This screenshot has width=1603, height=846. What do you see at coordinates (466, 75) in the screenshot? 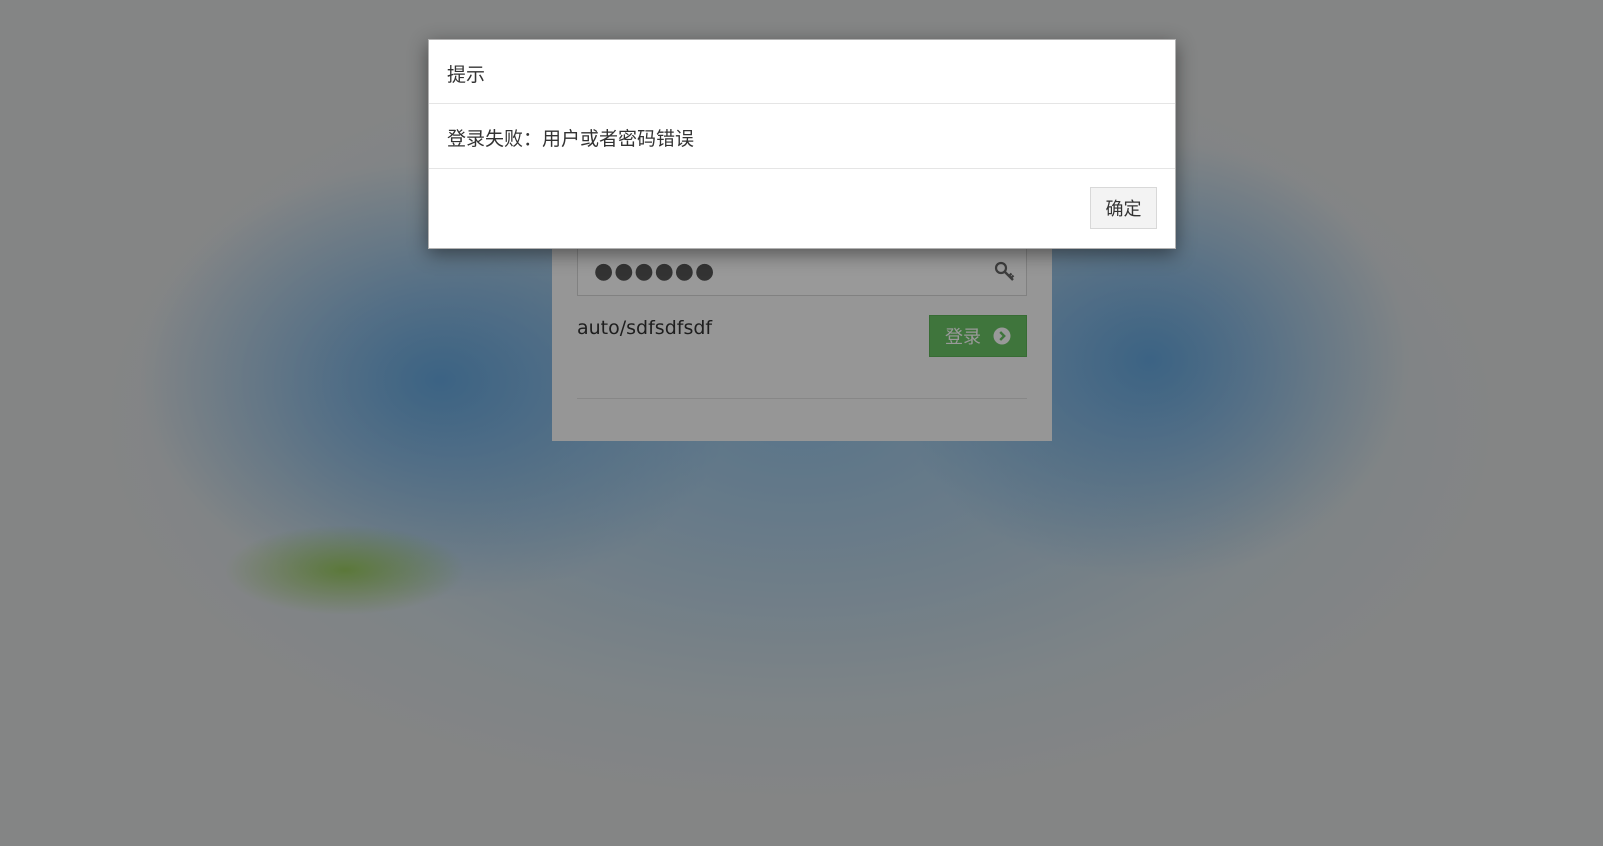
I see `dialog-title: 提示` at bounding box center [466, 75].